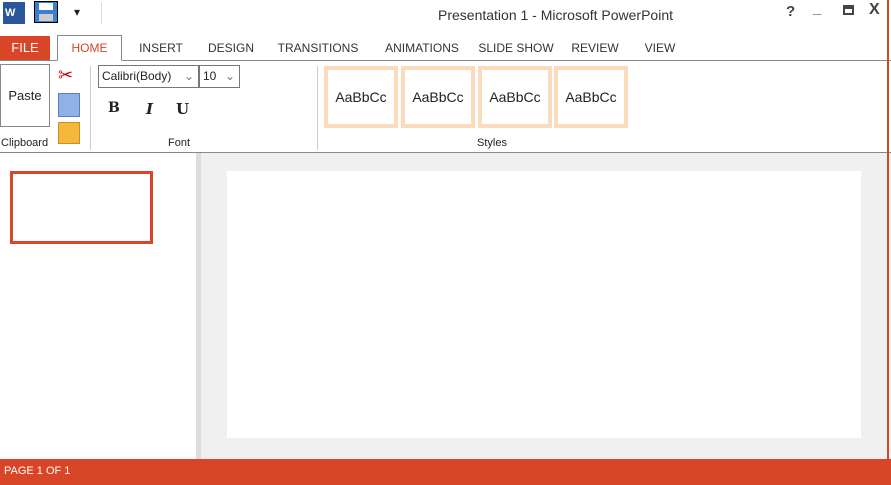 This screenshot has width=891, height=485. Describe the element at coordinates (660, 48) in the screenshot. I see `tab-view: VIEW` at that location.